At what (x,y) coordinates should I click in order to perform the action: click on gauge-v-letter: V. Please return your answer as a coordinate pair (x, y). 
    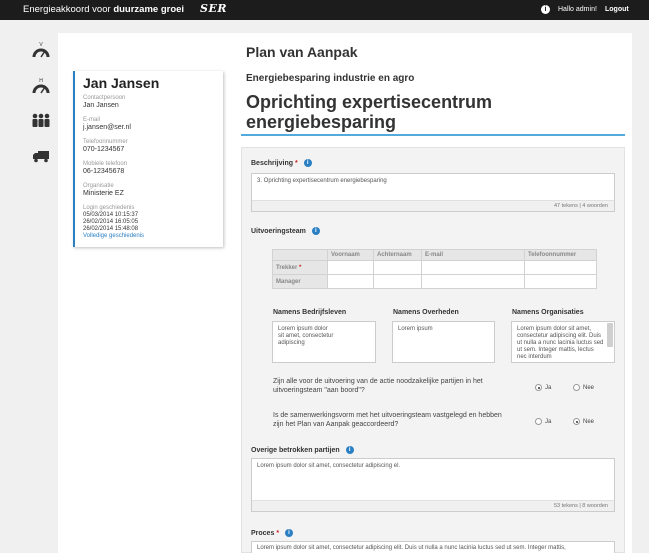
    Looking at the image, I should click on (41, 45).